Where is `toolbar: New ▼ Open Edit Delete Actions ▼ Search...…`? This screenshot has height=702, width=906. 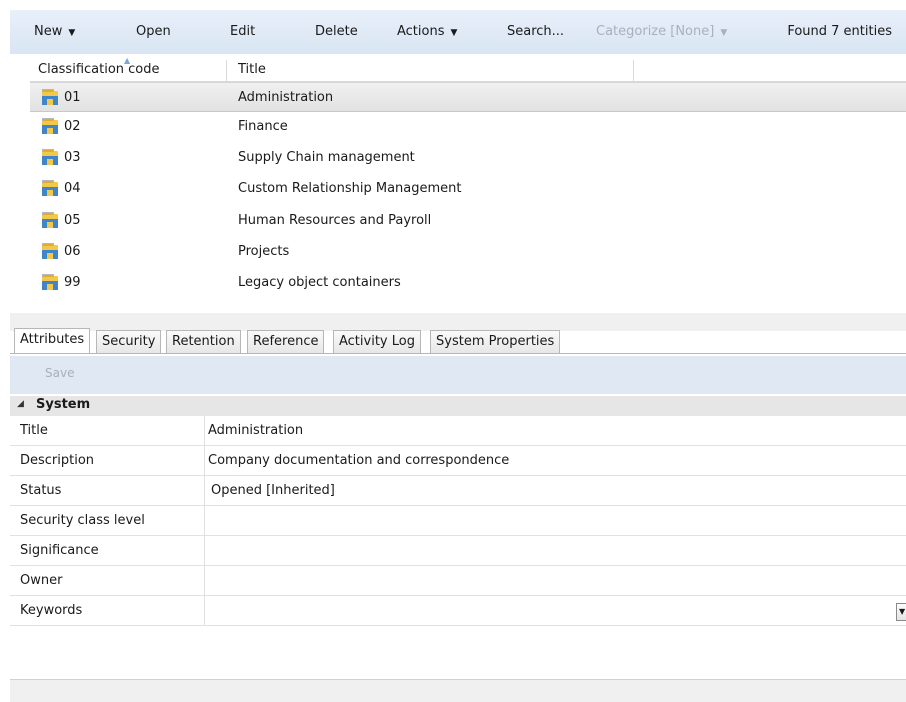
toolbar: New ▼ Open Edit Delete Actions ▼ Search...… is located at coordinates (458, 32).